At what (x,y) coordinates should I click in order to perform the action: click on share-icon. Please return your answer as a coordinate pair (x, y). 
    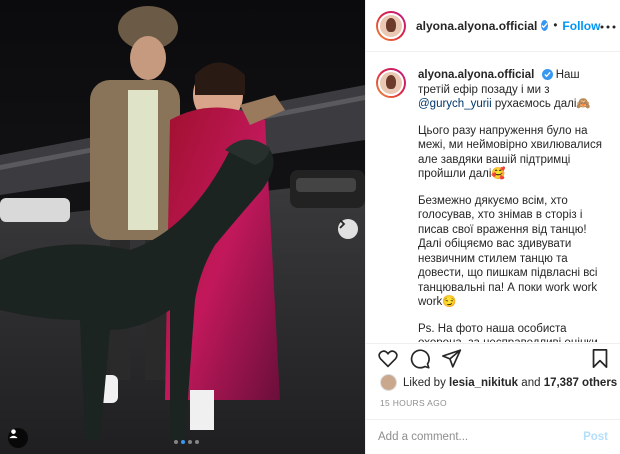
    Looking at the image, I should click on (452, 358).